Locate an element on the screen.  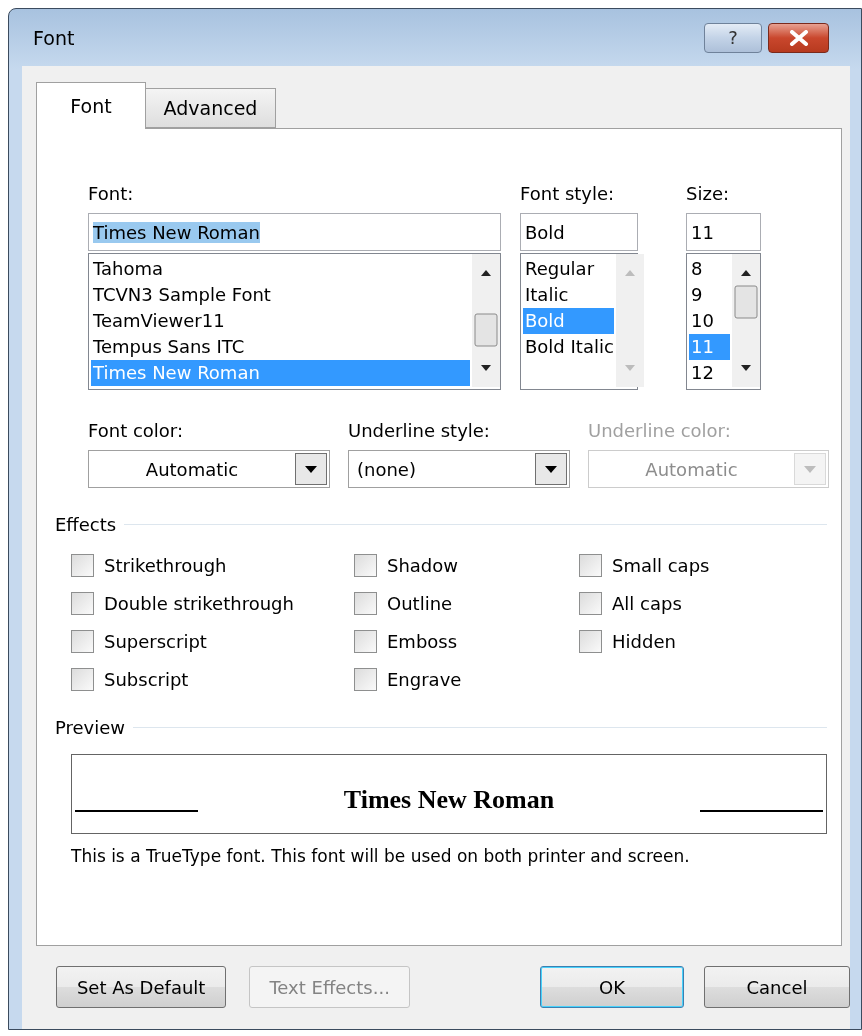
field-label: Font style: is located at coordinates (568, 194).